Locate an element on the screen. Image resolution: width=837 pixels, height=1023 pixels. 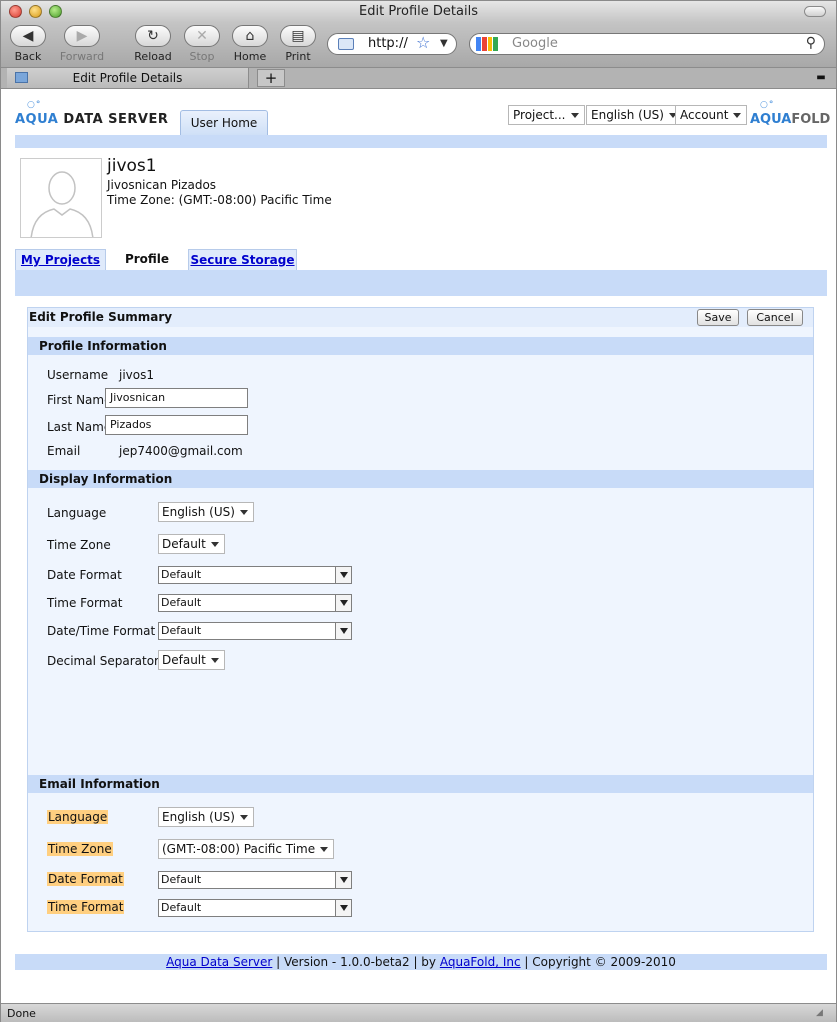
footer-version: | Version - 1.0.0-beta2 | by is located at coordinates (356, 962).